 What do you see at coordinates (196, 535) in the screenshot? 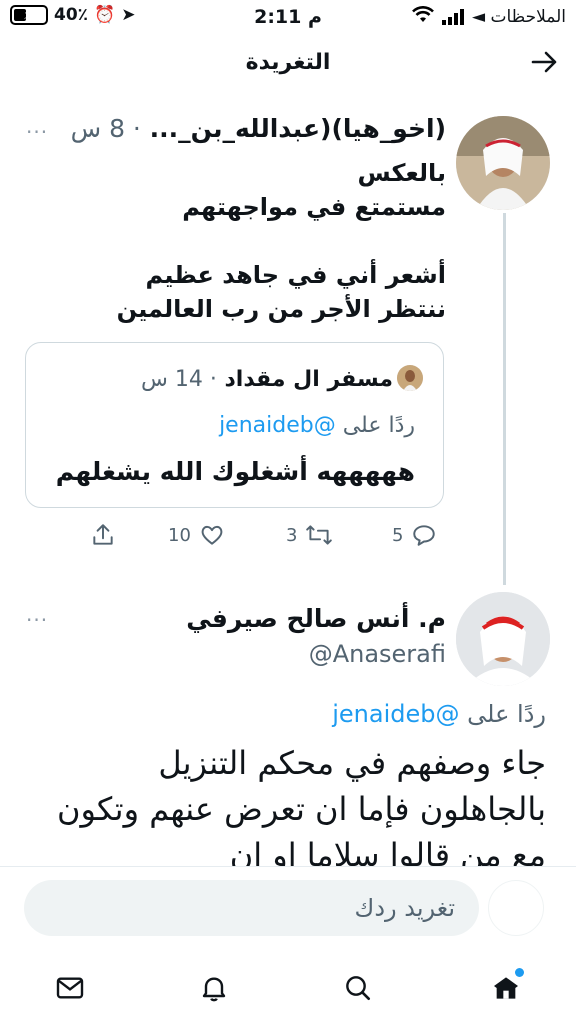
I see `like-button: 10` at bounding box center [196, 535].